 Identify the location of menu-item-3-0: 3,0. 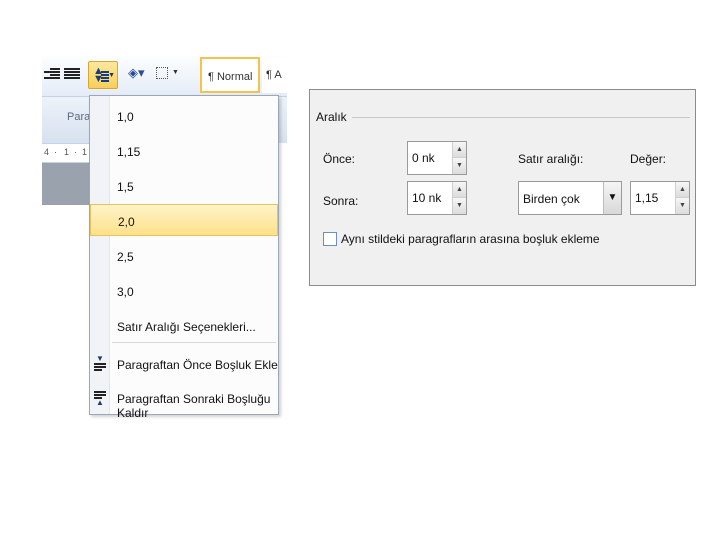
(184, 291).